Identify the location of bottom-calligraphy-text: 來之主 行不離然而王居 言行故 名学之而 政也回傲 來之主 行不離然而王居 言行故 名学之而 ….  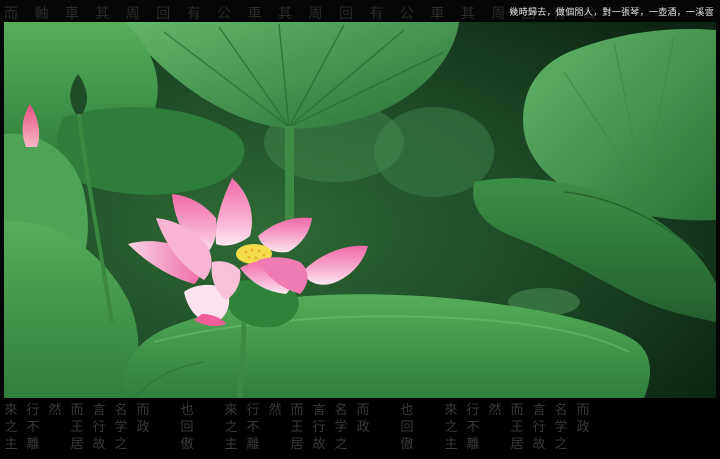
(360, 427).